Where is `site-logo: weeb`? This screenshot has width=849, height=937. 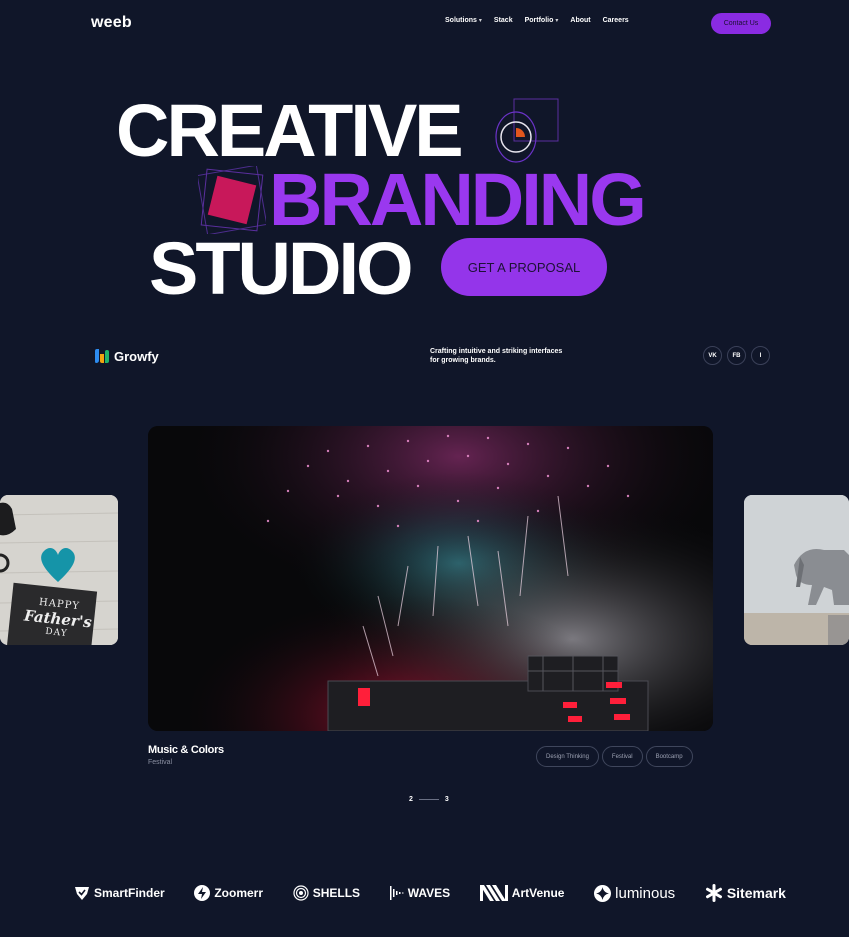
site-logo: weeb is located at coordinates (111, 23).